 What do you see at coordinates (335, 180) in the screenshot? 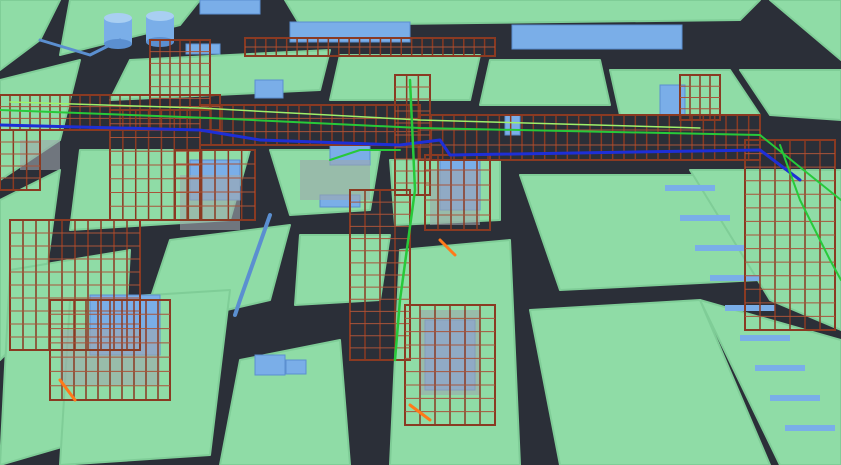
I see `process-platform` at bounding box center [335, 180].